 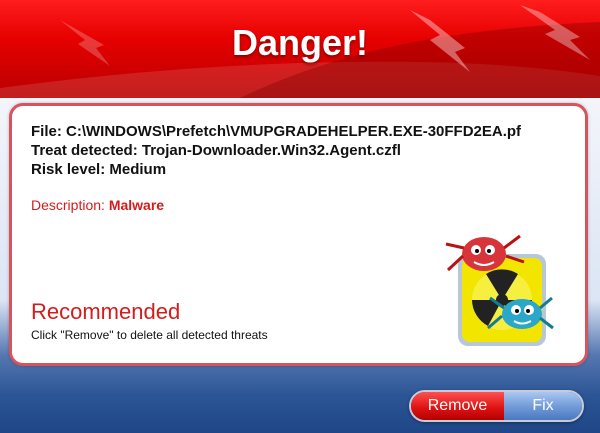 I want to click on action-buttons: Remove Fix, so click(x=496, y=406).